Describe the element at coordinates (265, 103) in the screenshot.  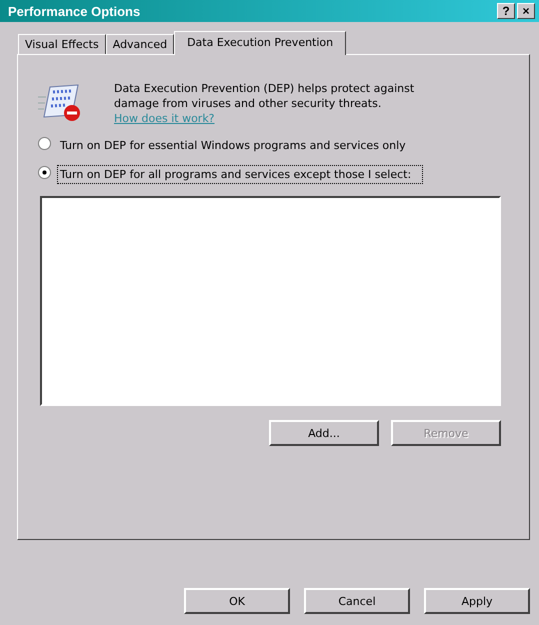
I see `description-text: Data Execution Prevention (DEP) helps protect against damage from viruses and other security threats. How does it work?` at that location.